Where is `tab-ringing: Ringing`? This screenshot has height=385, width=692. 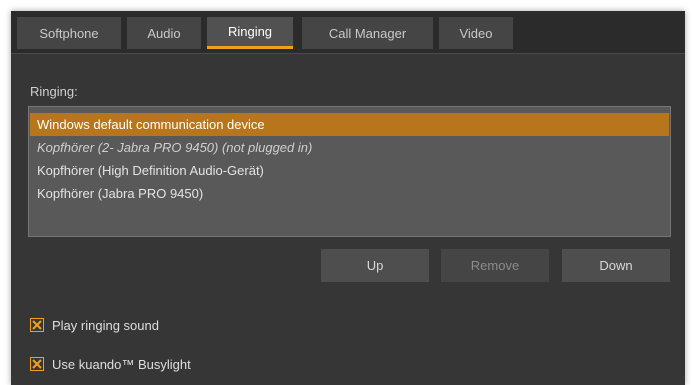
tab-ringing: Ringing is located at coordinates (250, 33).